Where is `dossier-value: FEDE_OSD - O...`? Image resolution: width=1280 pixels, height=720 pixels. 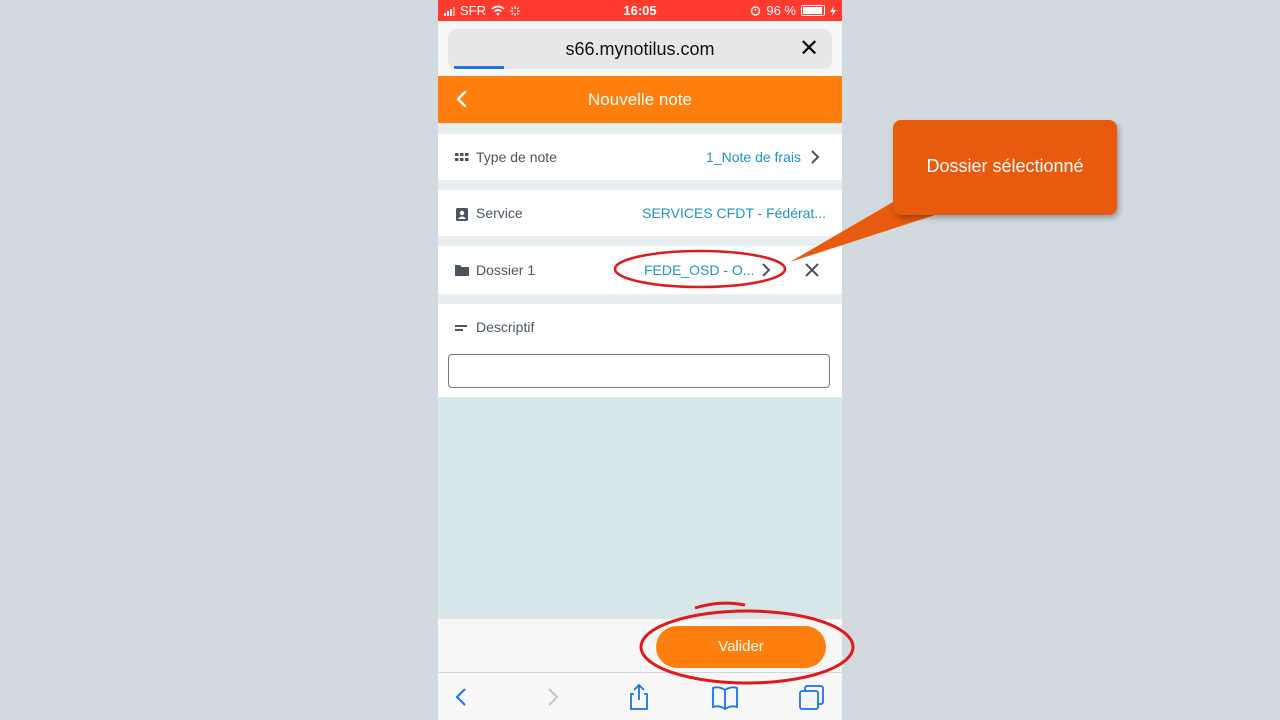 dossier-value: FEDE_OSD - O... is located at coordinates (699, 270).